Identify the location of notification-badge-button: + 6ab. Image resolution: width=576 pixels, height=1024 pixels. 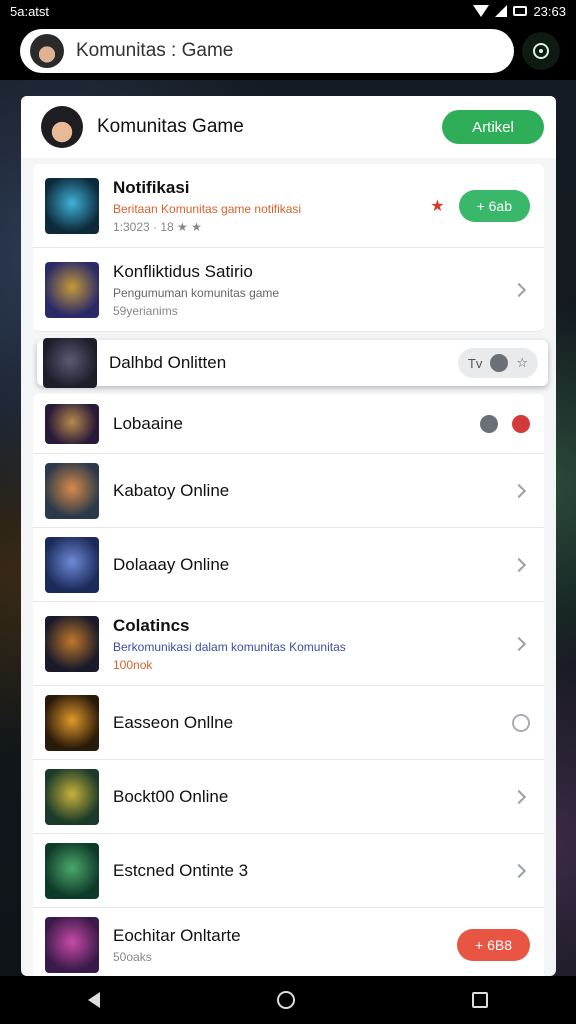
(494, 205).